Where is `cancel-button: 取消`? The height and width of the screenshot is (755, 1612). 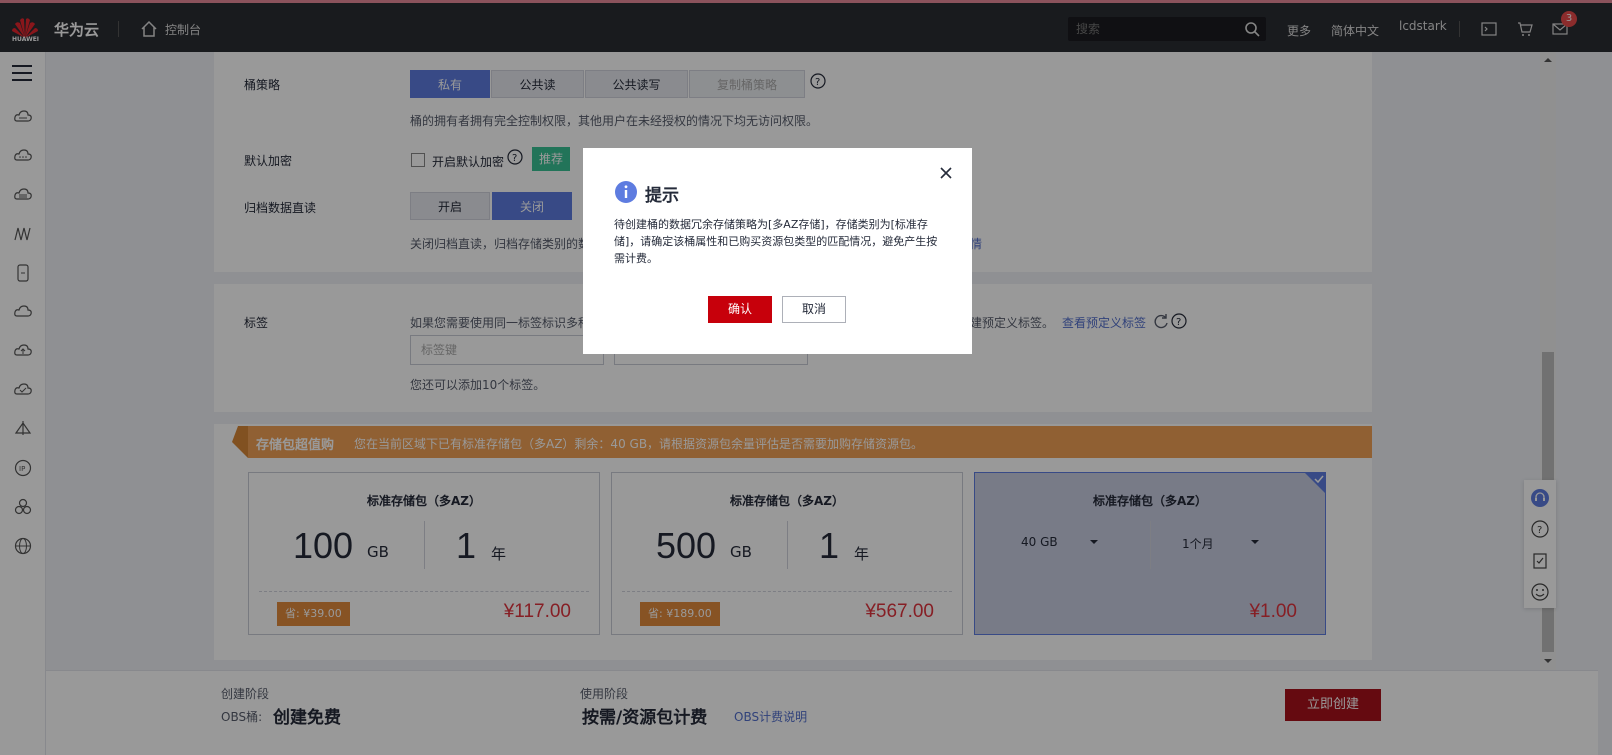
cancel-button: 取消 is located at coordinates (814, 309).